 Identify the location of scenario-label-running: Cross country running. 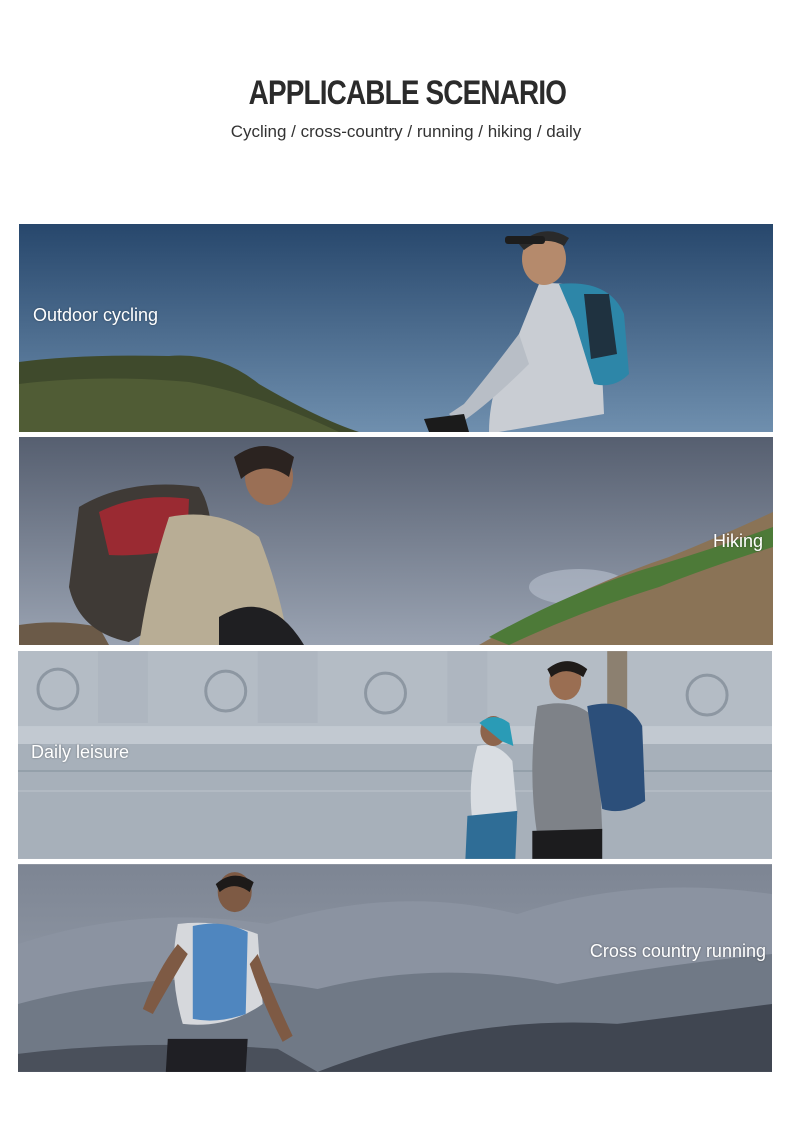
(677, 951).